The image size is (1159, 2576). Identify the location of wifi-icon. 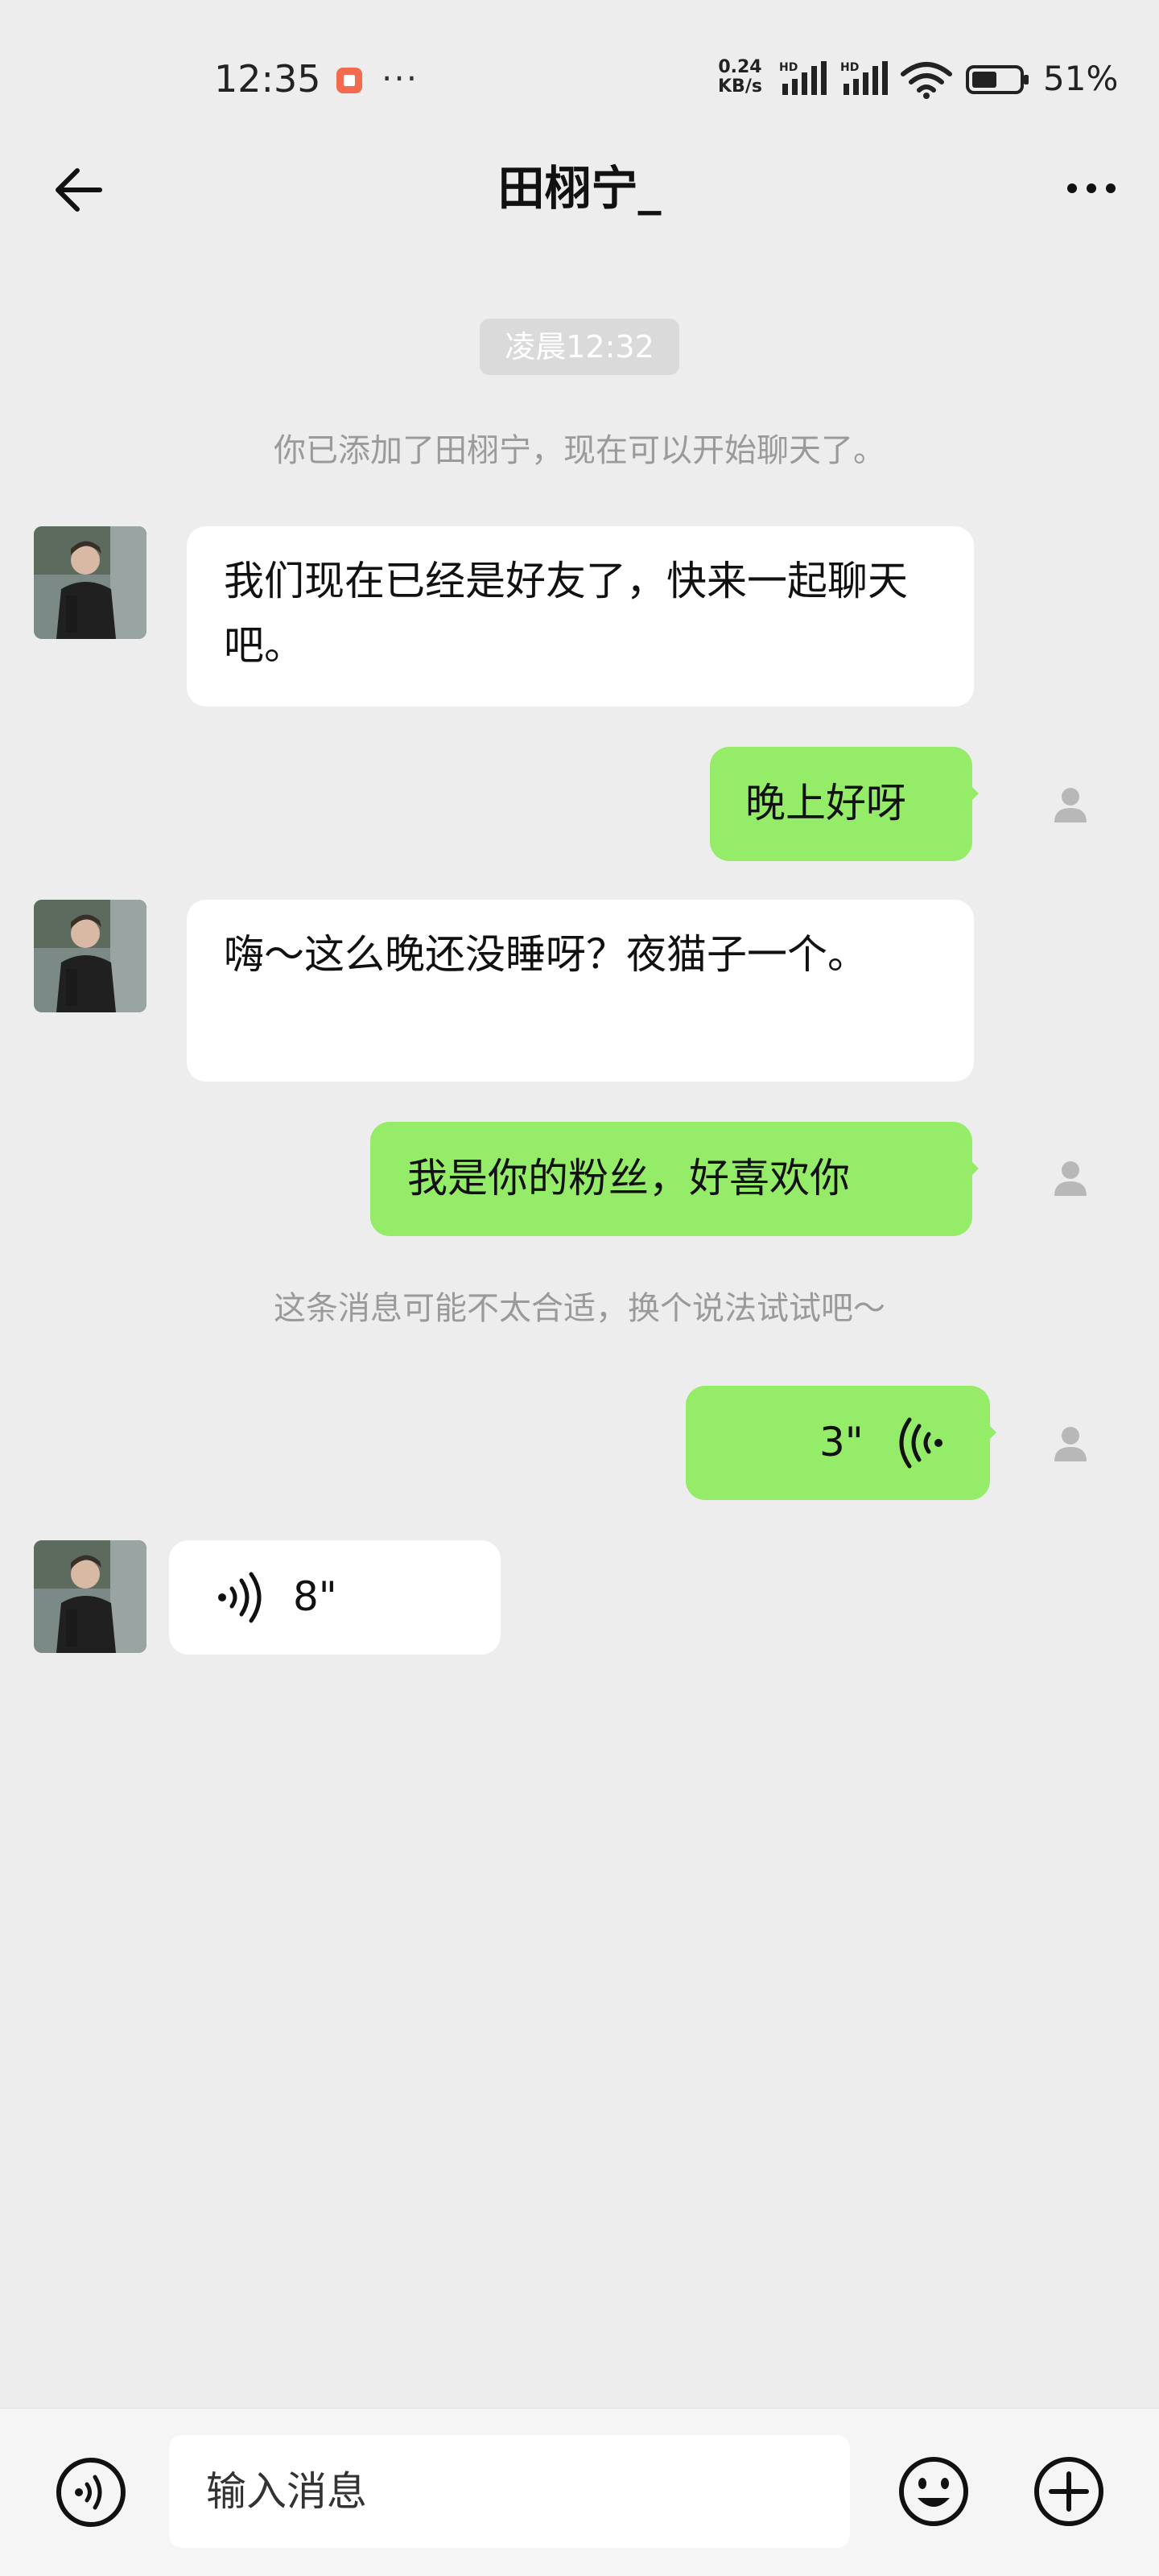
(926, 80).